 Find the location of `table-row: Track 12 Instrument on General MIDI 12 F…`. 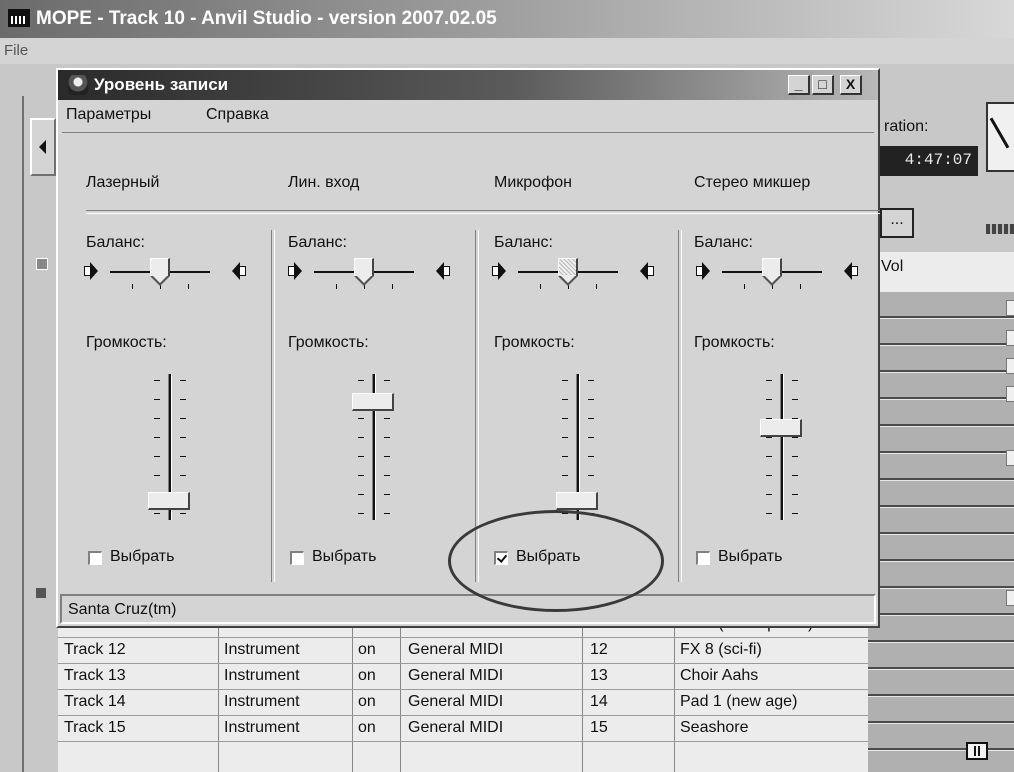

table-row: Track 12 Instrument on General MIDI 12 F… is located at coordinates (463, 651).